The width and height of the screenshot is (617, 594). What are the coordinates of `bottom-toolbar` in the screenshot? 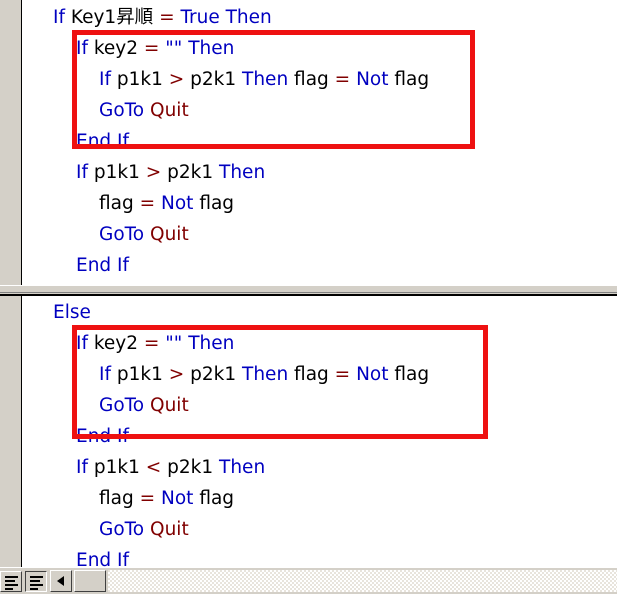 It's located at (308, 580).